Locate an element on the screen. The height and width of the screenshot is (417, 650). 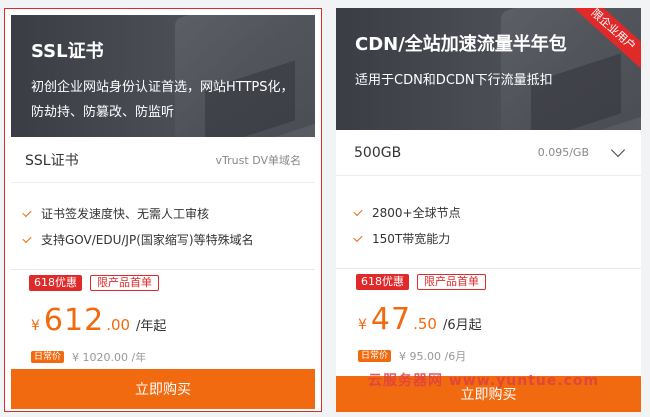
regular-price: 日常价 ¥ 1020.00 /年 is located at coordinates (88, 357).